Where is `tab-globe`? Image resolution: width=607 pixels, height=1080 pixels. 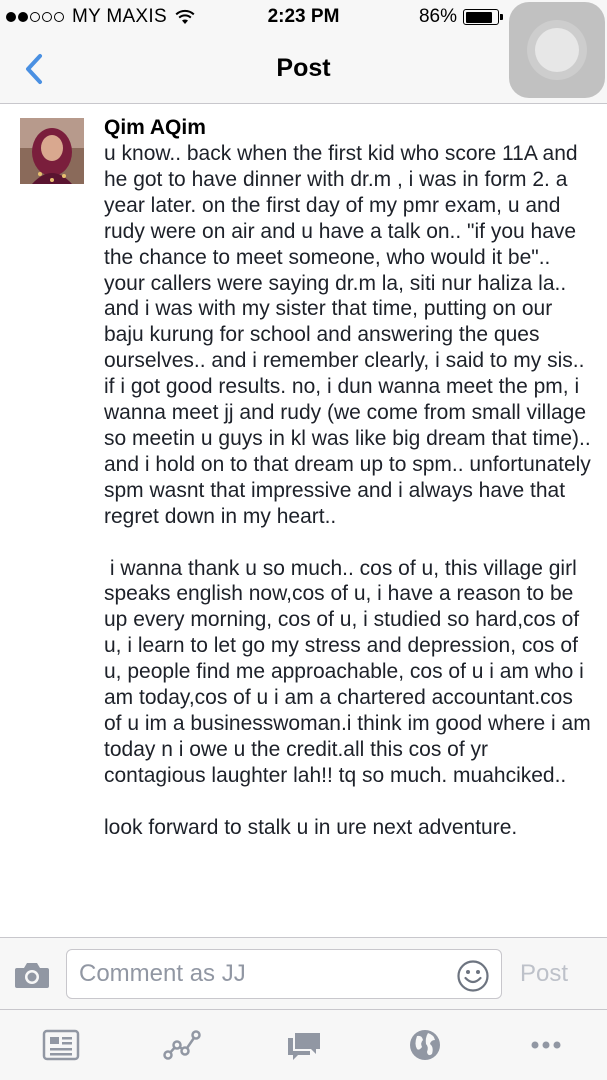 tab-globe is located at coordinates (424, 1045).